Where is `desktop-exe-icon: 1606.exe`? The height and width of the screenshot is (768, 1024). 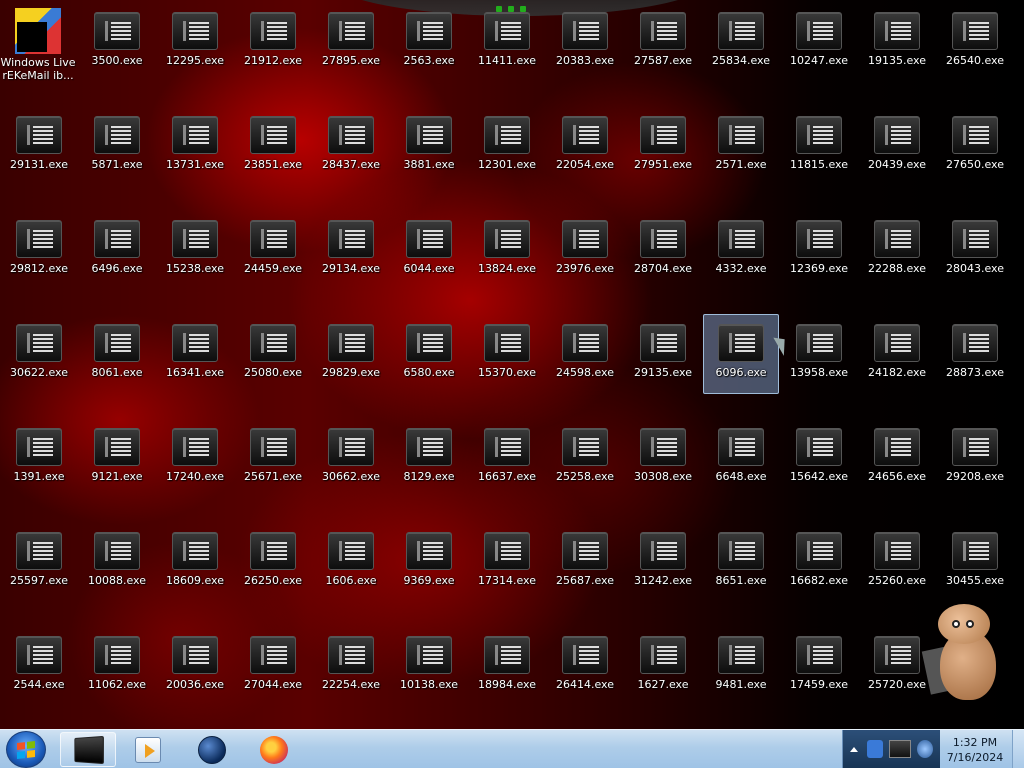 desktop-exe-icon: 1606.exe is located at coordinates (351, 562).